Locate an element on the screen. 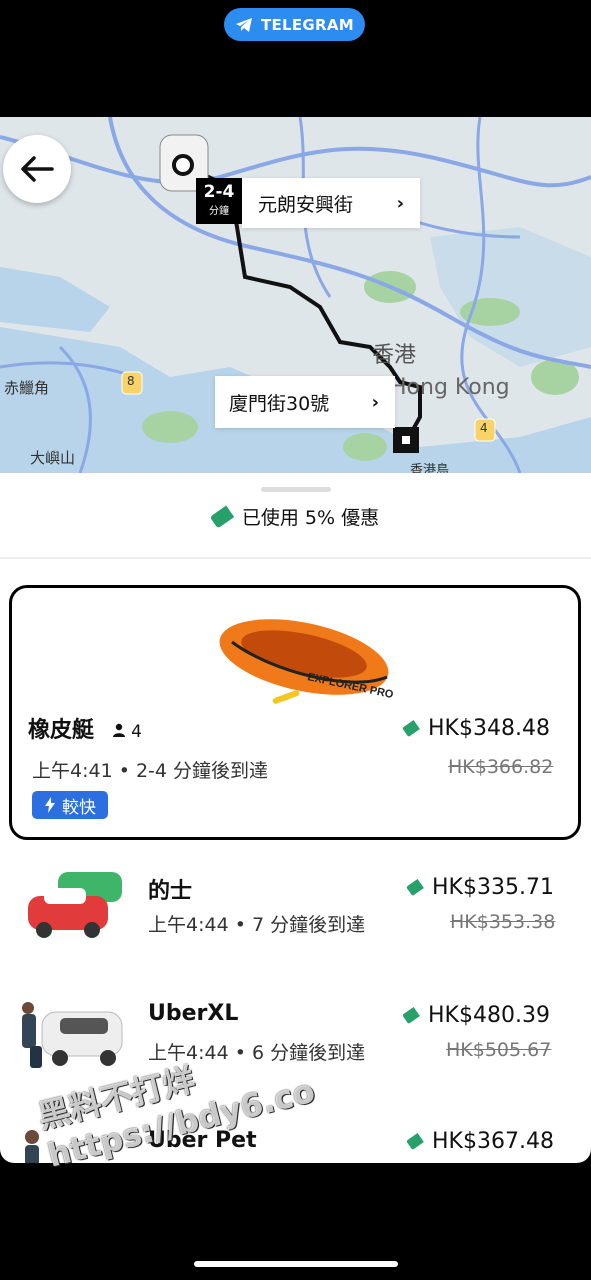 This screenshot has width=591, height=1280. price-text: HK$367.48 is located at coordinates (493, 1141).